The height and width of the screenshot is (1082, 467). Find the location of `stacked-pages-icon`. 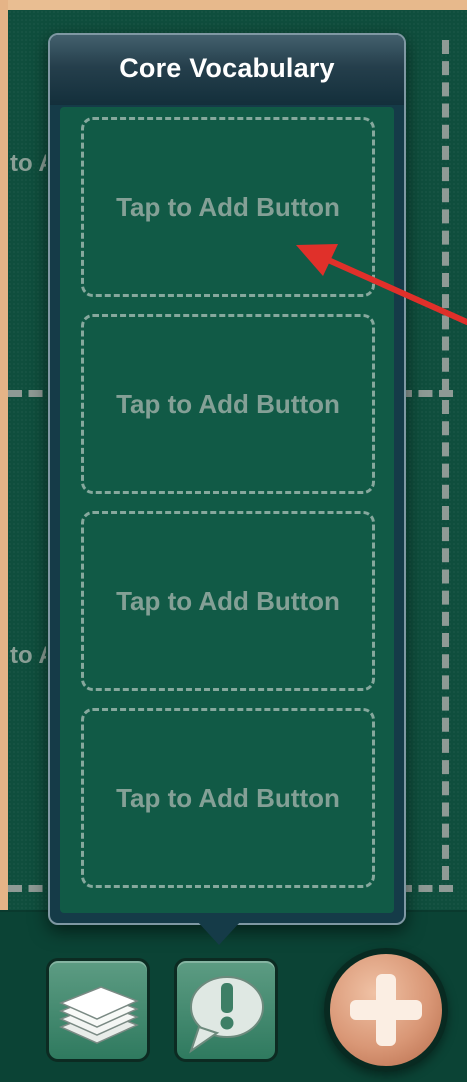

stacked-pages-icon is located at coordinates (99, 1015).